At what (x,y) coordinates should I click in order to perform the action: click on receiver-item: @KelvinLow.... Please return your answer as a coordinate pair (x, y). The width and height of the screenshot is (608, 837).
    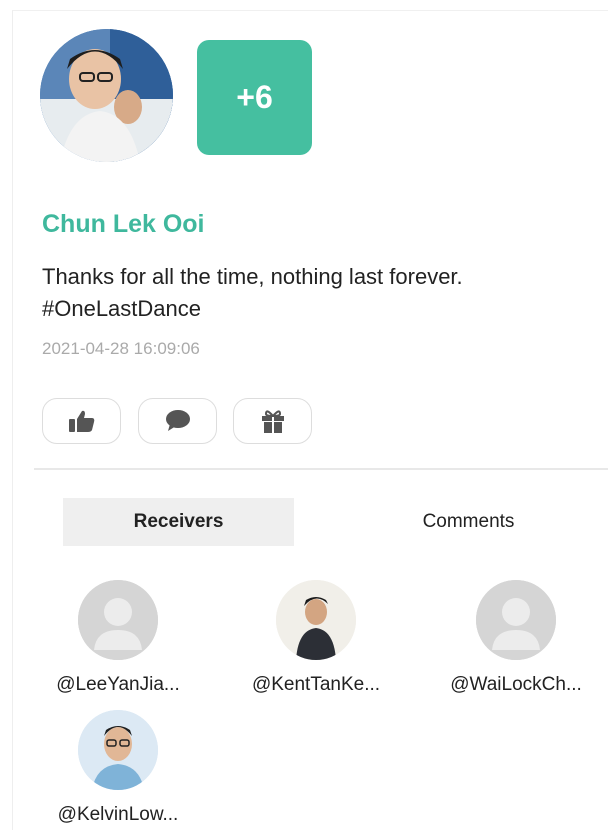
    Looking at the image, I should click on (118, 768).